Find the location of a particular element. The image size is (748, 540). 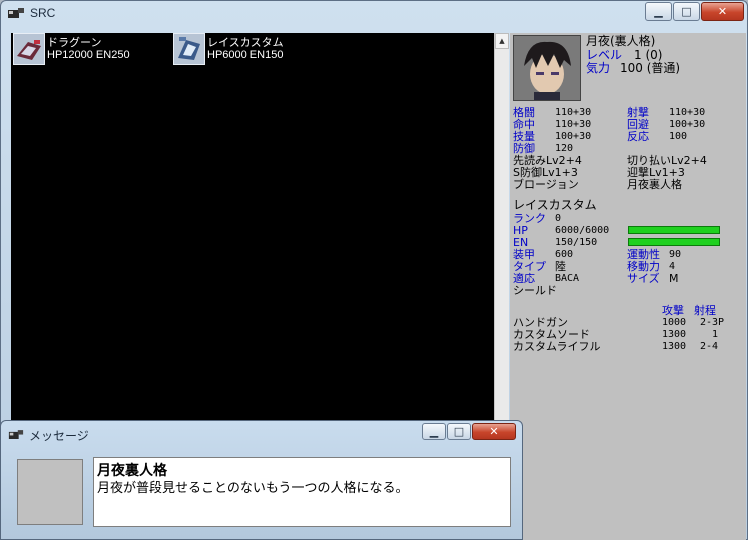

dialog-minimize-button: ▁ is located at coordinates (434, 431).